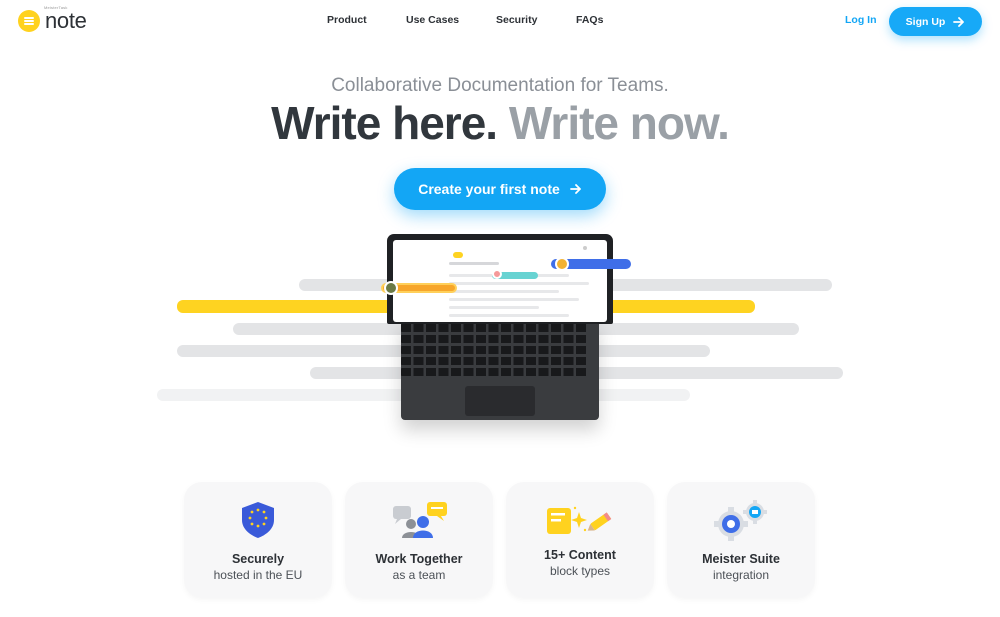  I want to click on feature-subtitle: integration, so click(741, 575).